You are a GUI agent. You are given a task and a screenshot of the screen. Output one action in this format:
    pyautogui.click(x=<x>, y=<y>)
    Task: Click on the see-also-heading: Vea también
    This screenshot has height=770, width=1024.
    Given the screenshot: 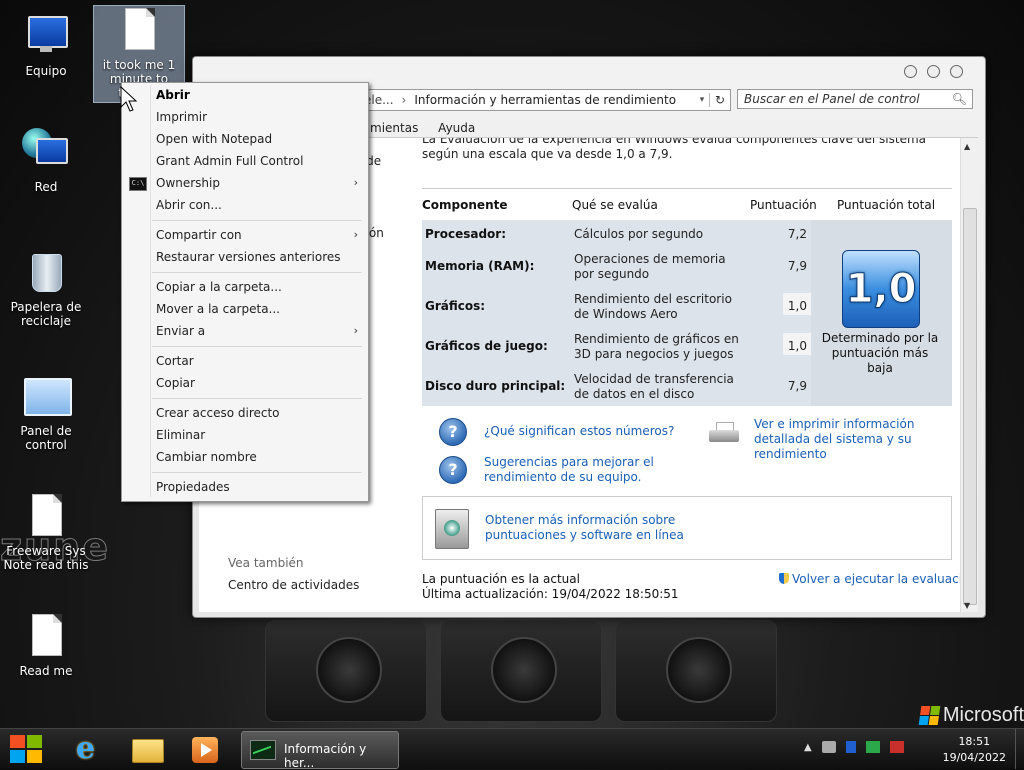 What is the action you would take?
    pyautogui.click(x=266, y=563)
    